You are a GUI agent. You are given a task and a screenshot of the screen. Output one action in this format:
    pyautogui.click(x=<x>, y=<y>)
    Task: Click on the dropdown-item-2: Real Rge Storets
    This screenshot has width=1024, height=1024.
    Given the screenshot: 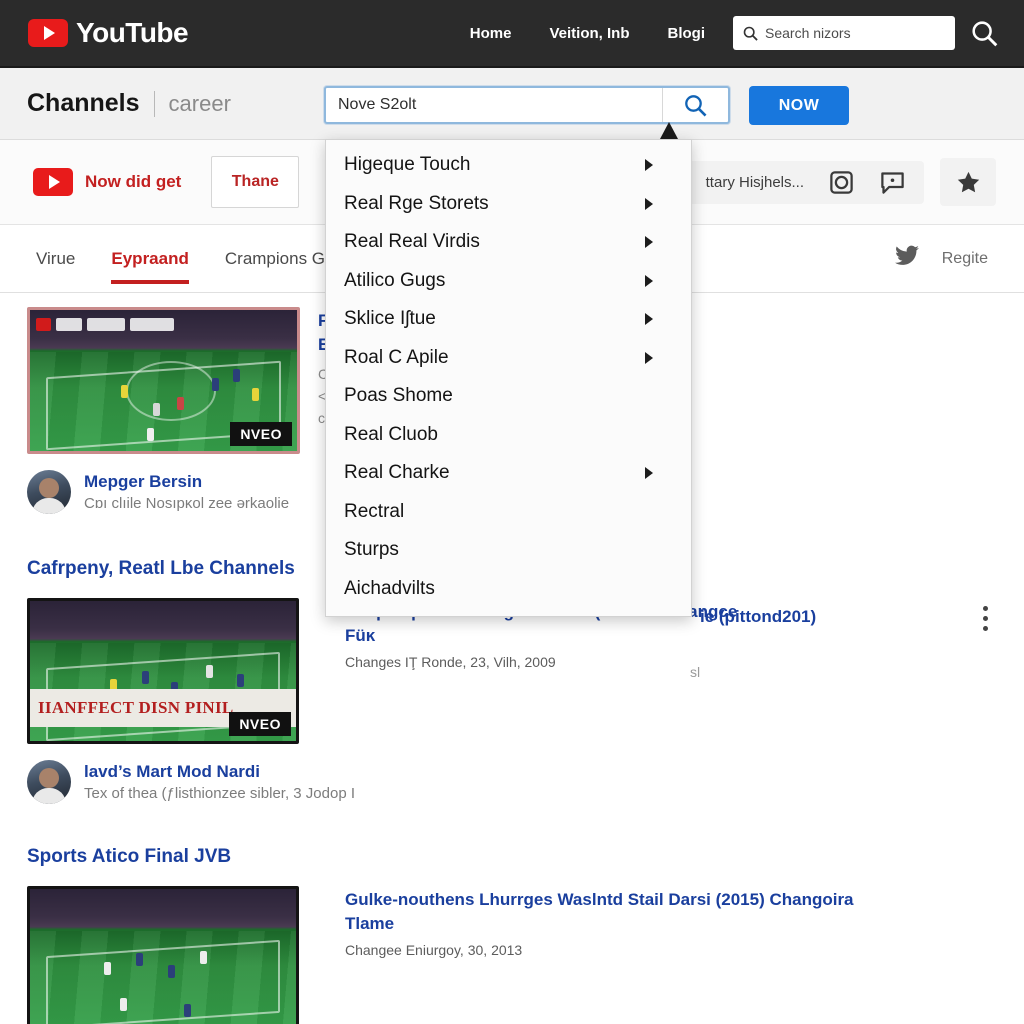 What is the action you would take?
    pyautogui.click(x=508, y=204)
    